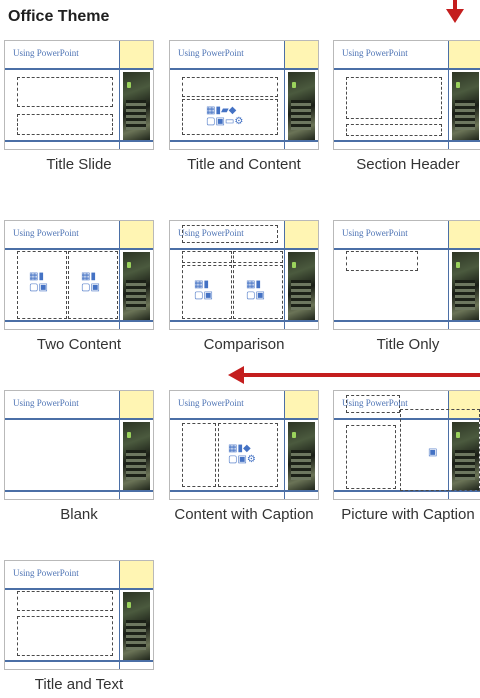 The width and height of the screenshot is (480, 698). I want to click on layout-label: Picture with Caption, so click(408, 514).